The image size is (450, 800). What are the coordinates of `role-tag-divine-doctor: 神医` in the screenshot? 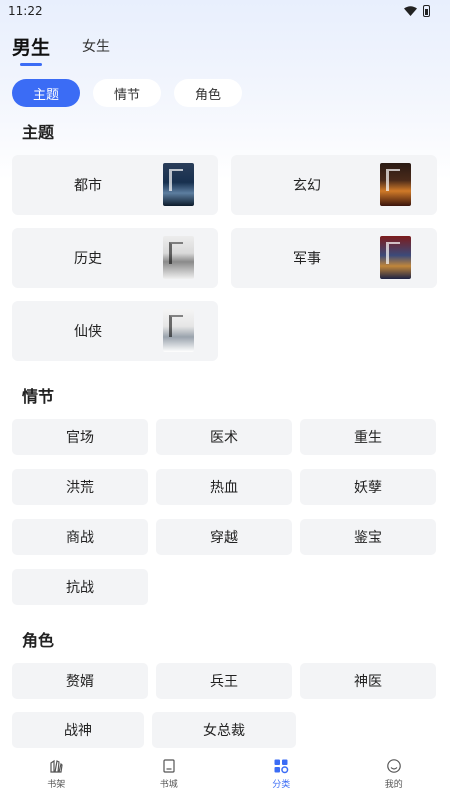 It's located at (368, 681).